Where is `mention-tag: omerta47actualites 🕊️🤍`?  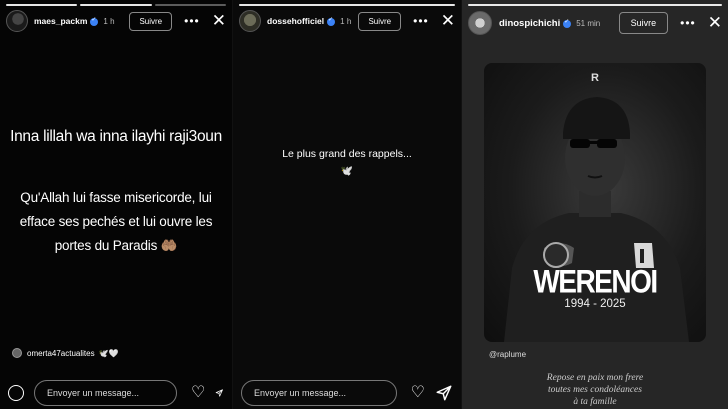 mention-tag: omerta47actualites 🕊️🤍 is located at coordinates (65, 353).